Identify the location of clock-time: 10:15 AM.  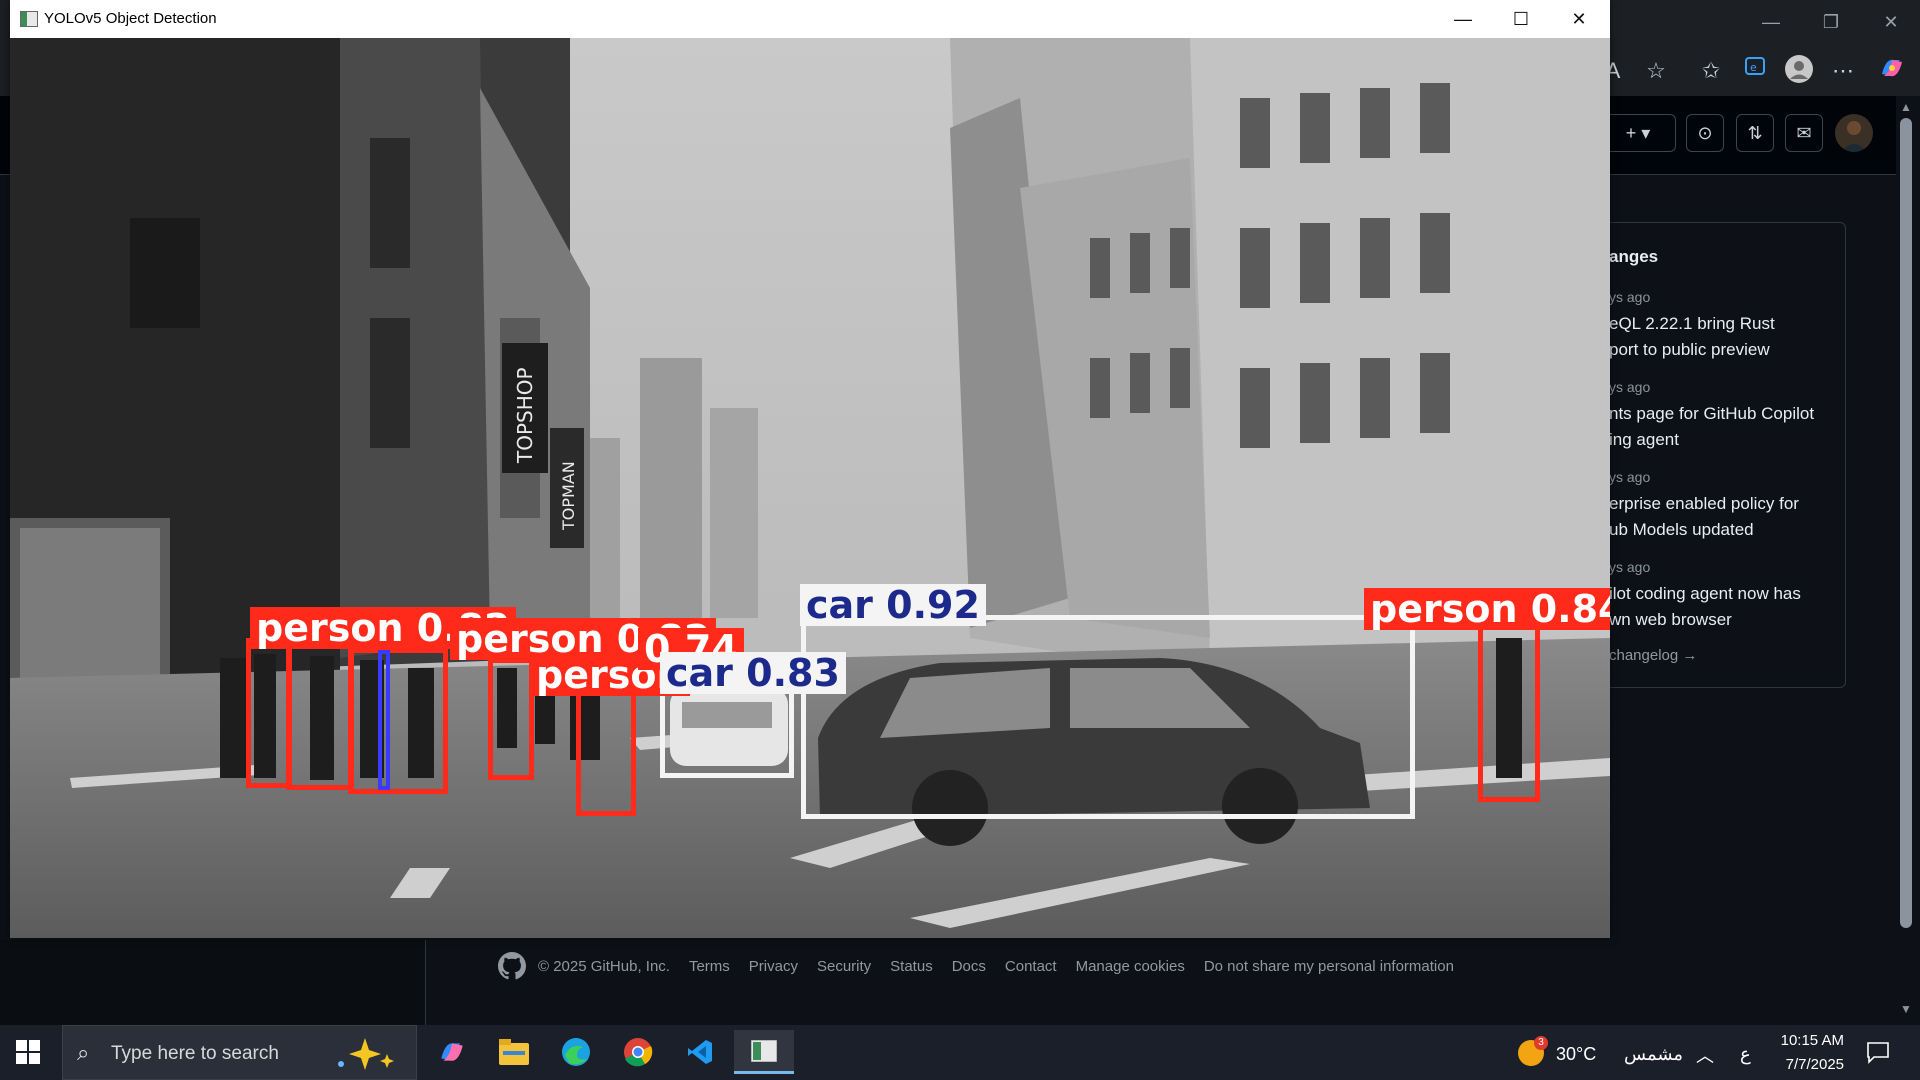
(1811, 1040).